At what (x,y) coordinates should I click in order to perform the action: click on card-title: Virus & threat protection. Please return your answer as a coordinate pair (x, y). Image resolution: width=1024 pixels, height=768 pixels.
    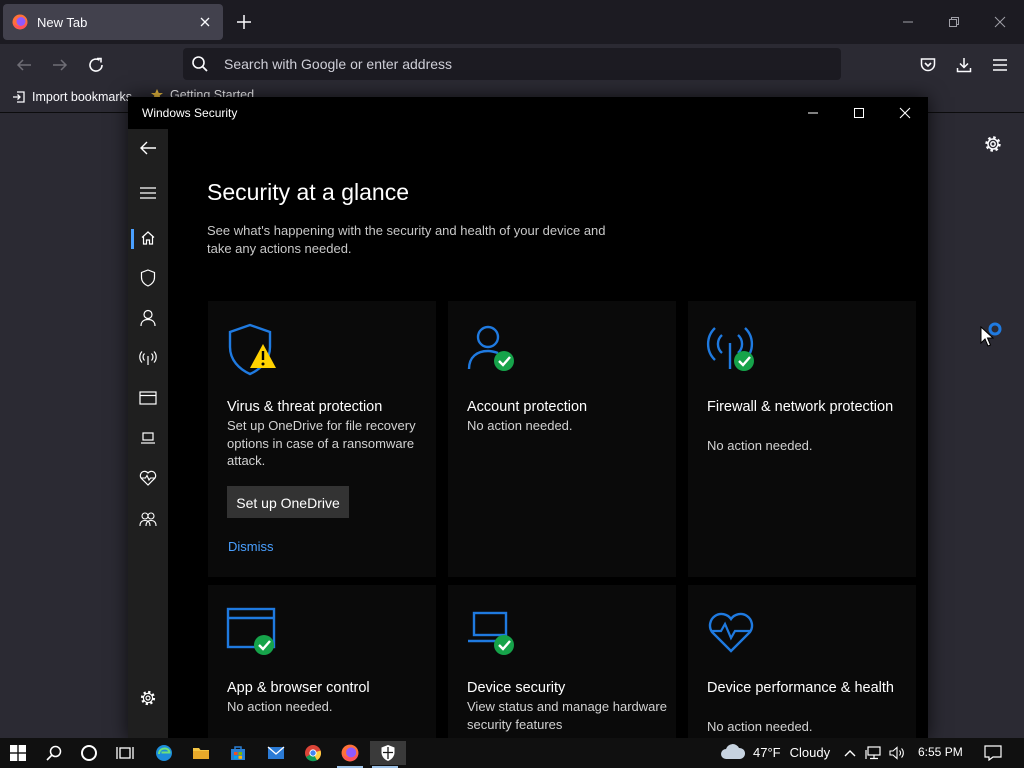
    Looking at the image, I should click on (305, 407).